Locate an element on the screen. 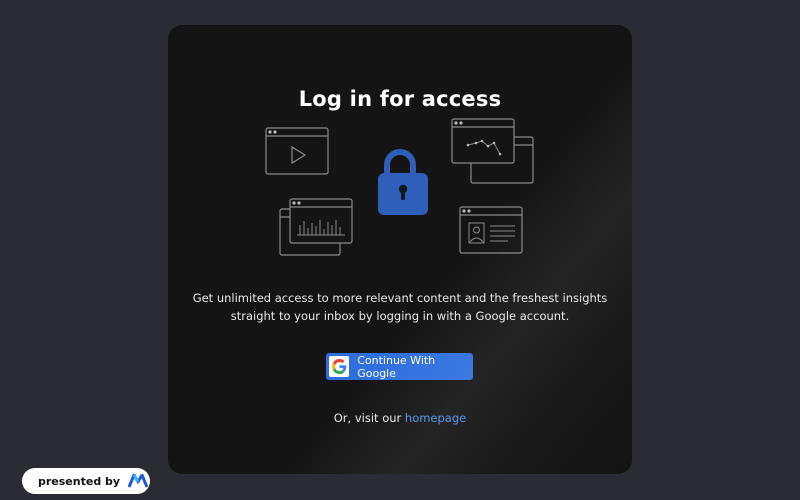 Image resolution: width=800 pixels, height=500 pixels. visit-prefix: Or, visit our is located at coordinates (369, 418).